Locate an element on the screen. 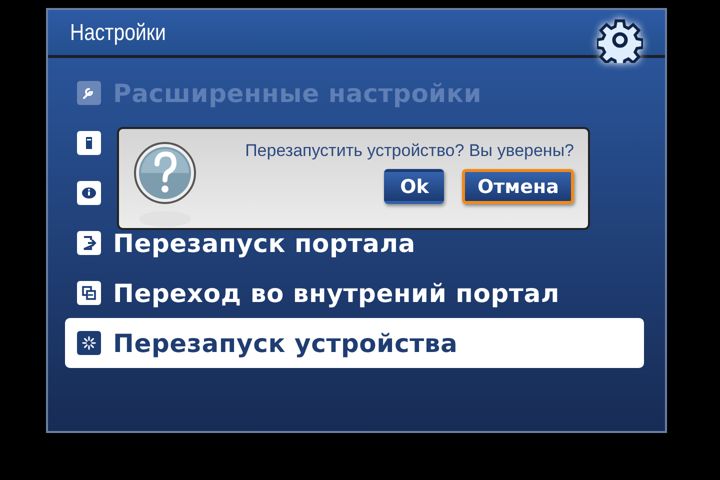  dialog-message: Перезапустить устройство? Вы уверены? is located at coordinates (409, 151).